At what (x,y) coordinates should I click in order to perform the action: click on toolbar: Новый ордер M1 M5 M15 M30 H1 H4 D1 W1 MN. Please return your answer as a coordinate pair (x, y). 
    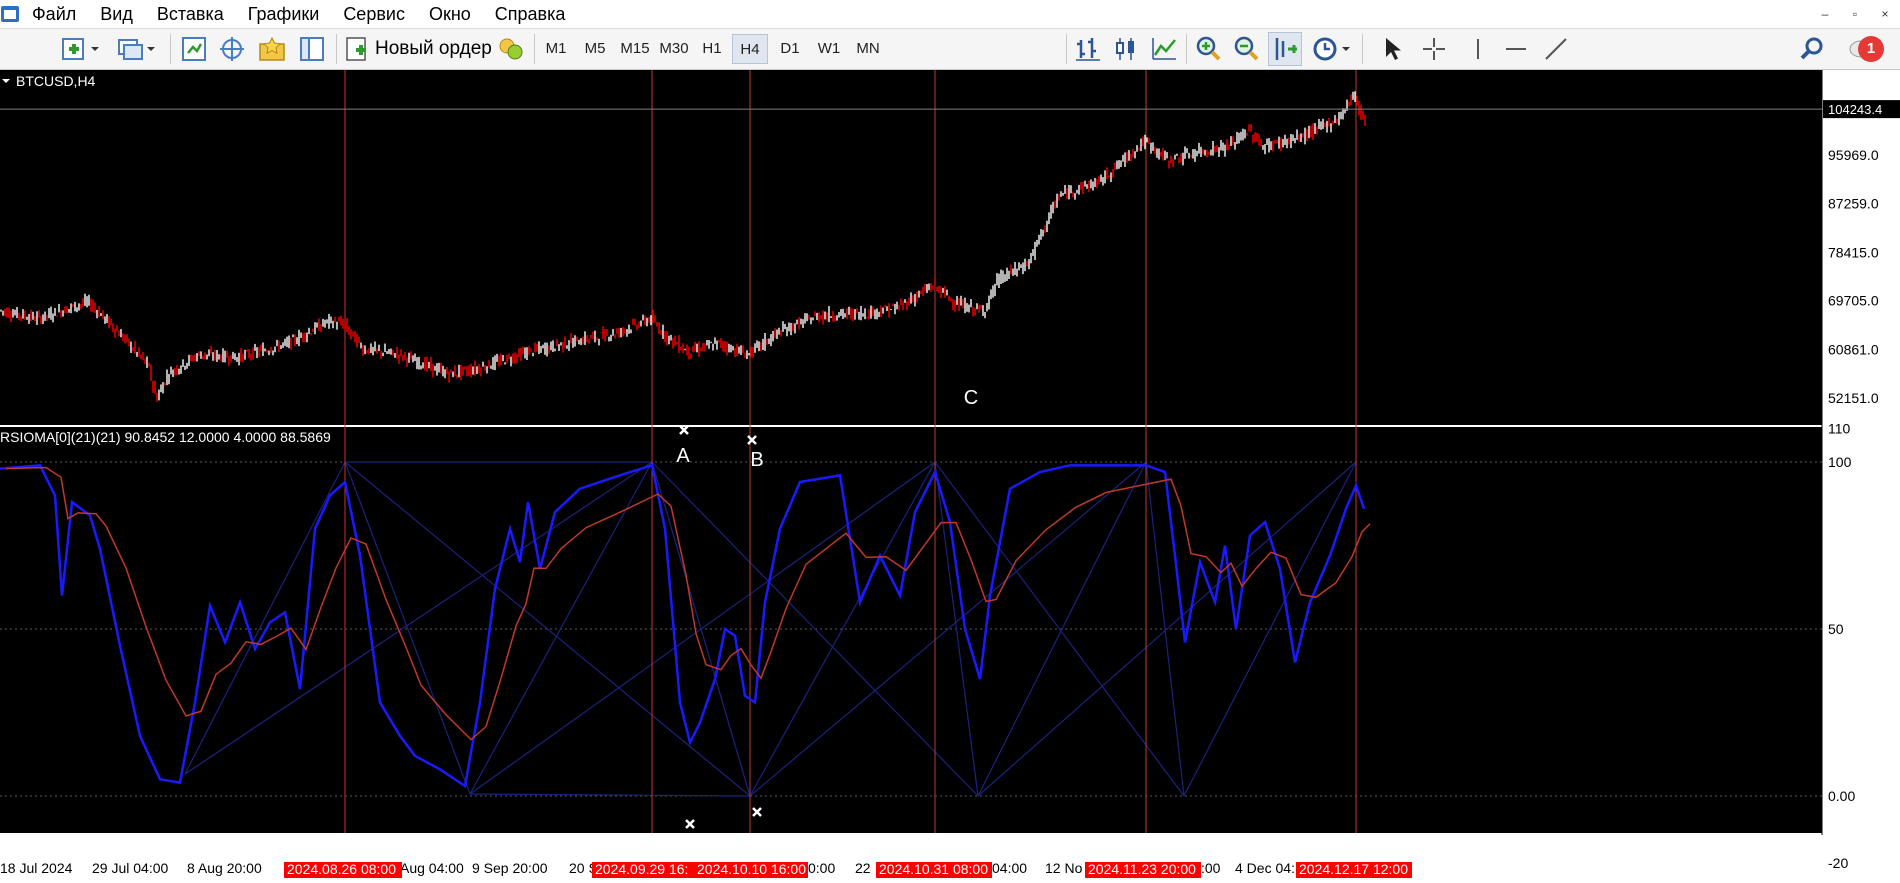
    Looking at the image, I should click on (950, 49).